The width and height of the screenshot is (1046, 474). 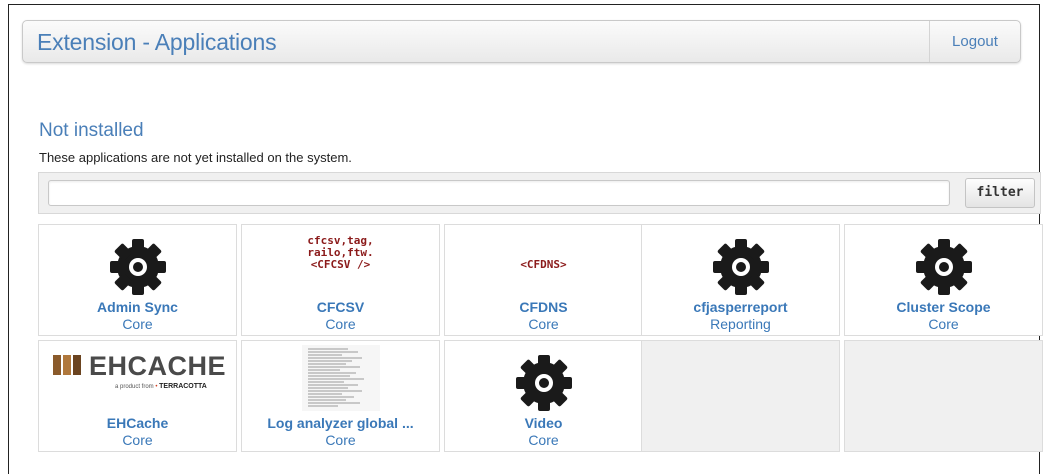 What do you see at coordinates (341, 378) in the screenshot?
I see `log-thumbnail-icon` at bounding box center [341, 378].